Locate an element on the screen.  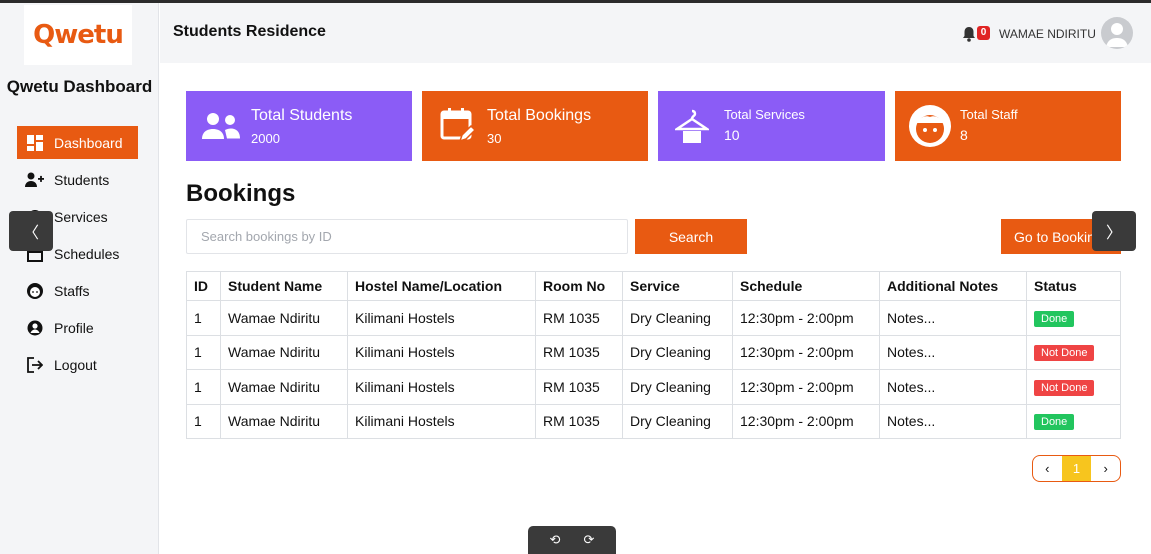
sidebar-item-label: Dashboard is located at coordinates (88, 142).